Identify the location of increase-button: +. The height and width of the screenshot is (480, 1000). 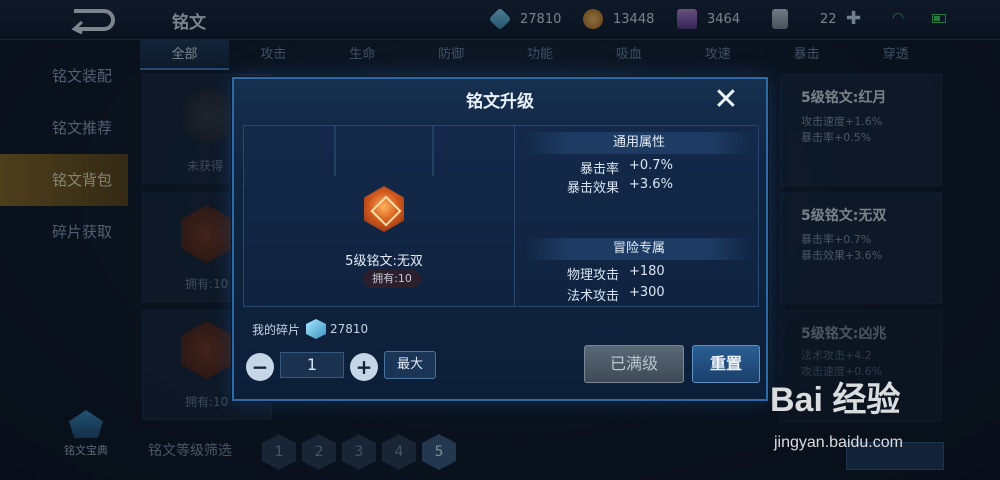
(364, 367).